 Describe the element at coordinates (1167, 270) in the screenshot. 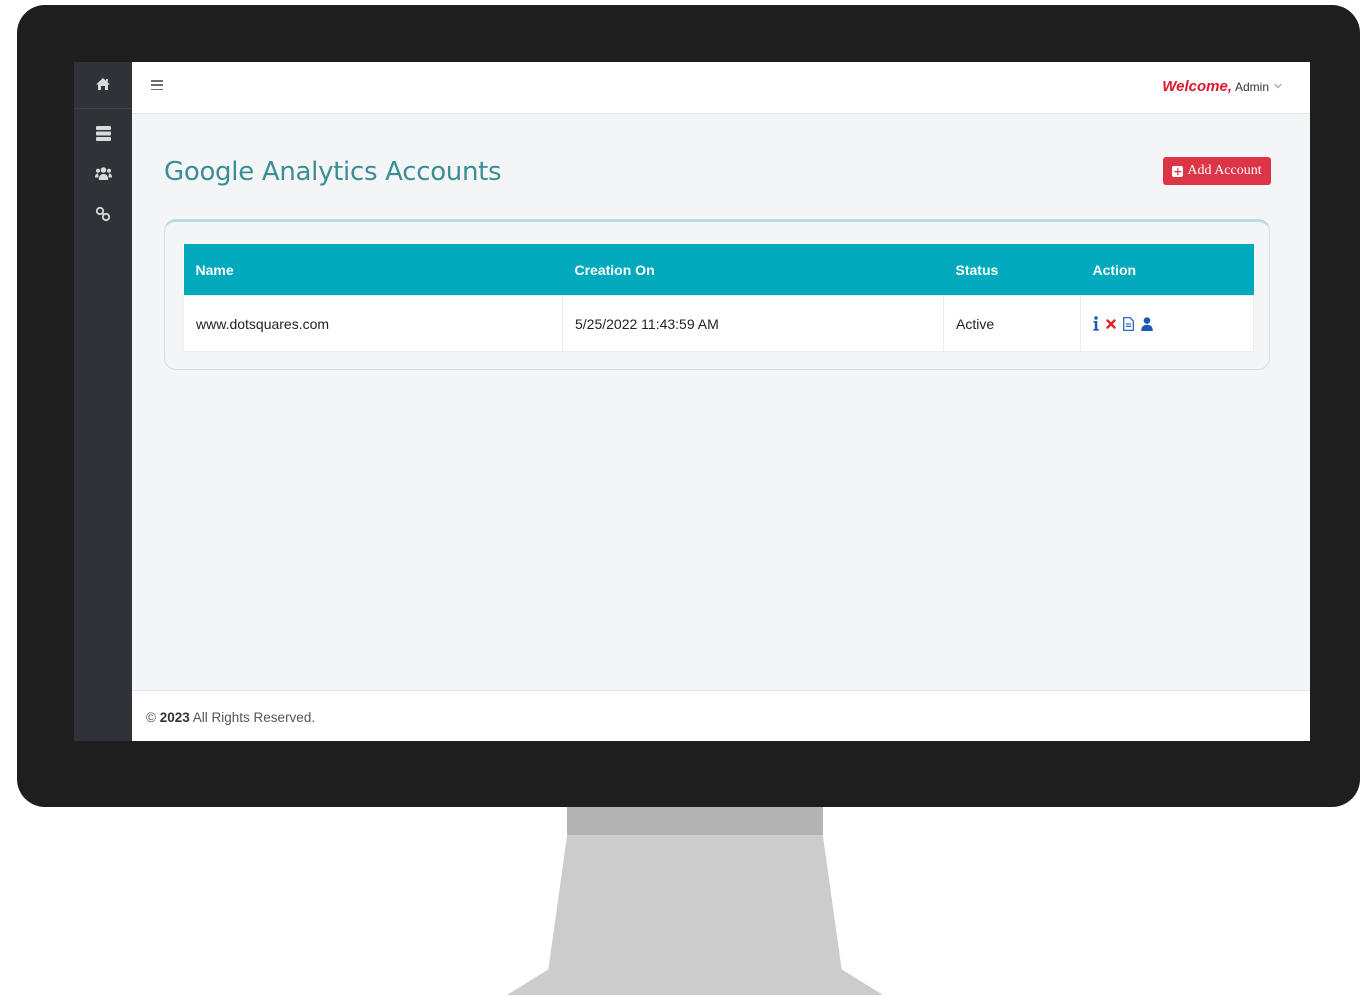

I see `column-header-action: Action` at that location.